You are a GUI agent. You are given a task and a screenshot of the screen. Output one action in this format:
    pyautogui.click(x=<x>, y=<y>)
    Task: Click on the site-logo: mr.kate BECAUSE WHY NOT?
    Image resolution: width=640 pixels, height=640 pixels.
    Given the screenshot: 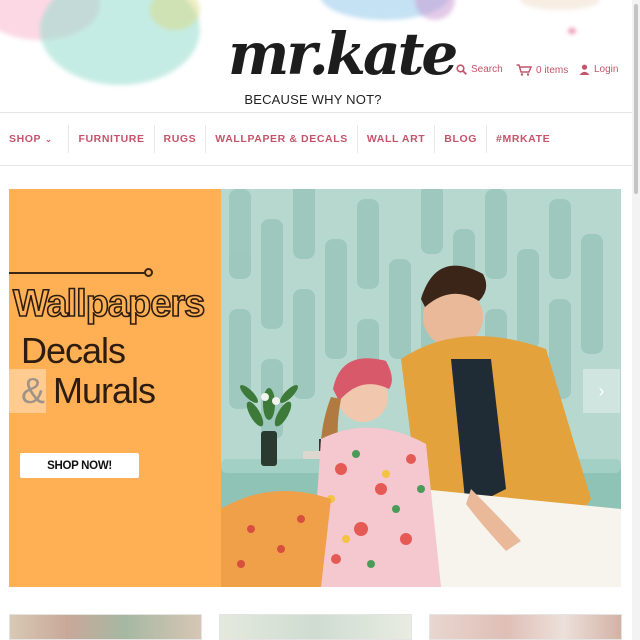 What is the action you would take?
    pyautogui.click(x=343, y=60)
    